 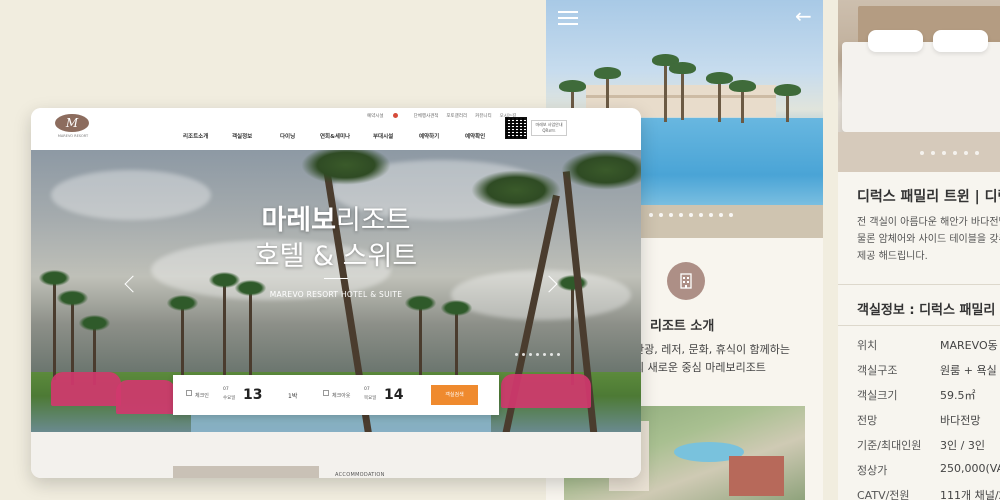 I want to click on info-row: 정상가250,000(VAT, so click(x=928, y=469).